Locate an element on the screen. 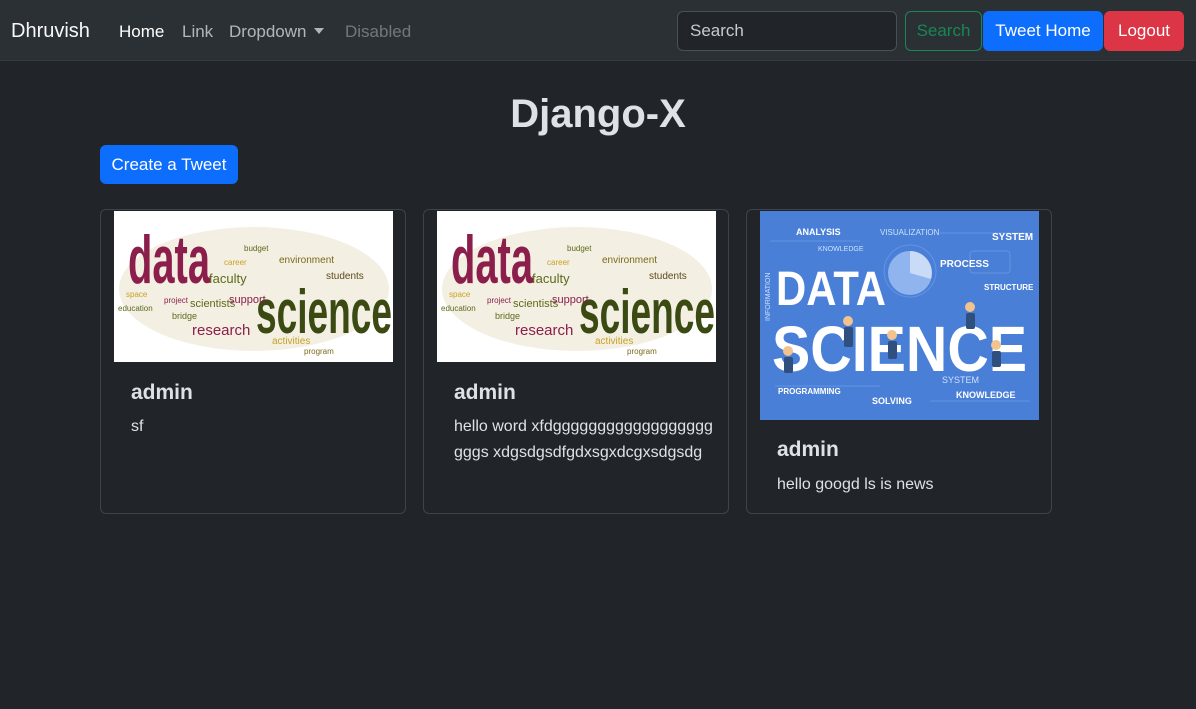 This screenshot has height=709, width=1196. svg-text: DATA is located at coordinates (831, 289).